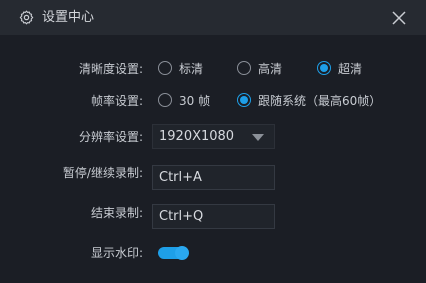  I want to click on clarity-radio-hd, so click(244, 68).